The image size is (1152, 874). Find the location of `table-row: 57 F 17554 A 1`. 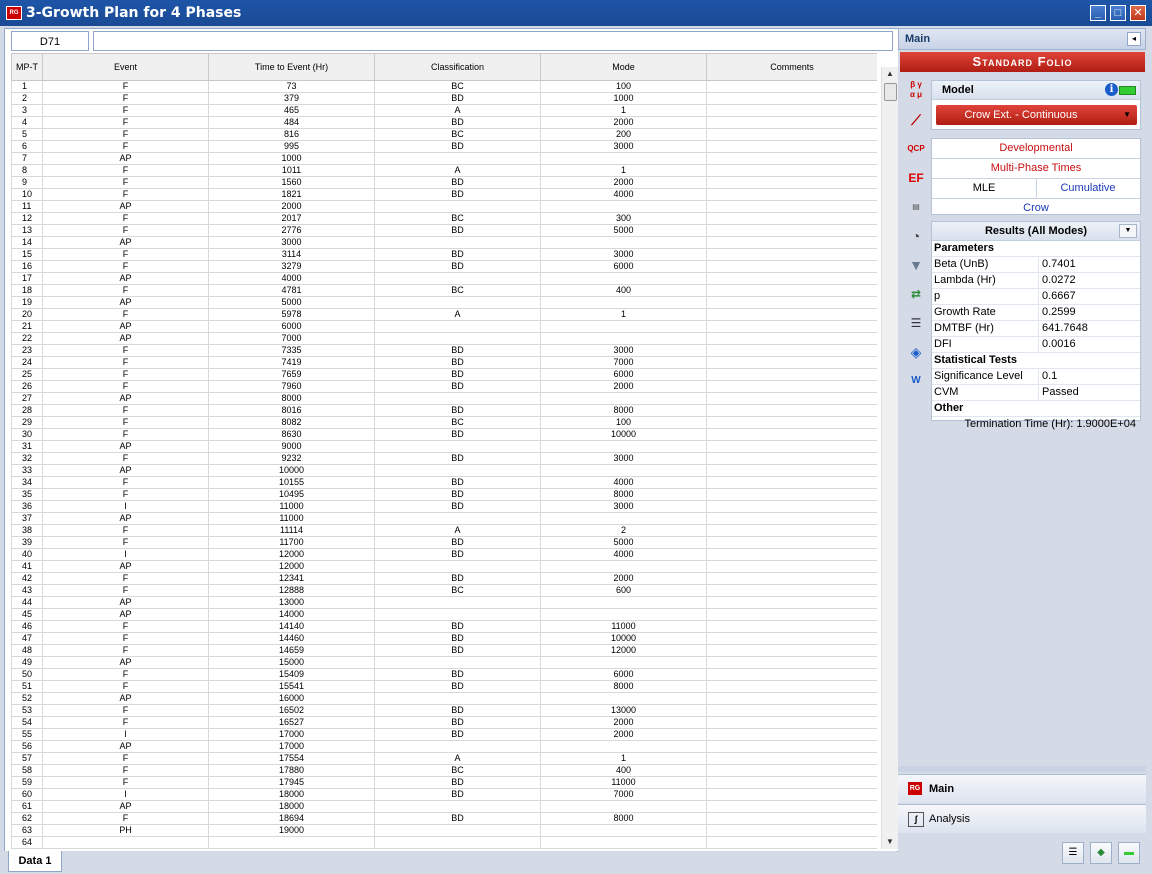

table-row: 57 F 17554 A 1 is located at coordinates (444, 758).